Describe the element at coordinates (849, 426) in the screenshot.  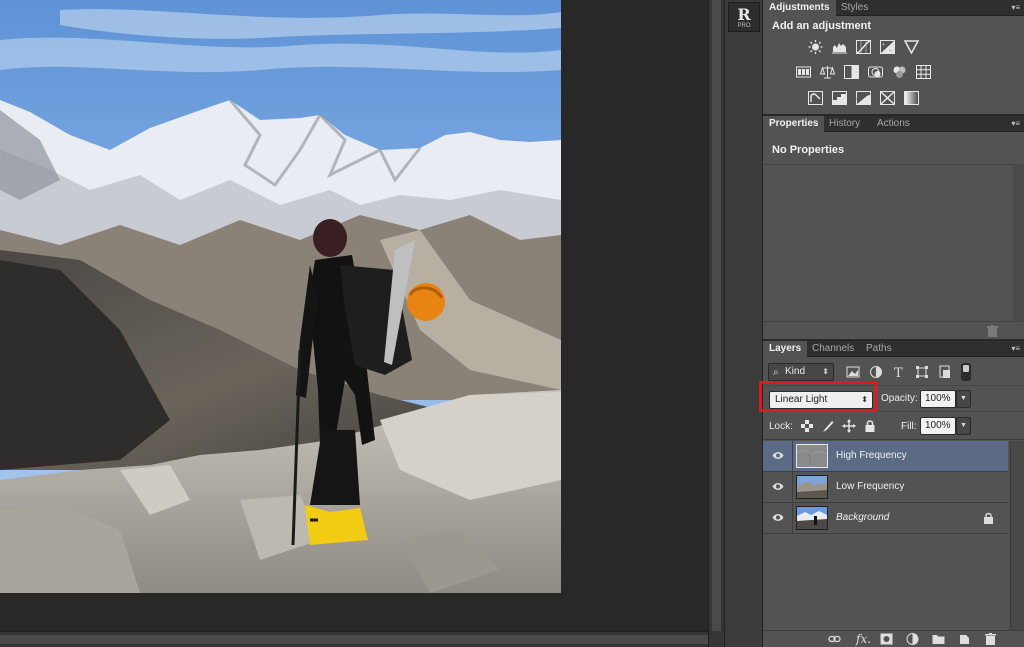
I see `lock-position-icon` at that location.